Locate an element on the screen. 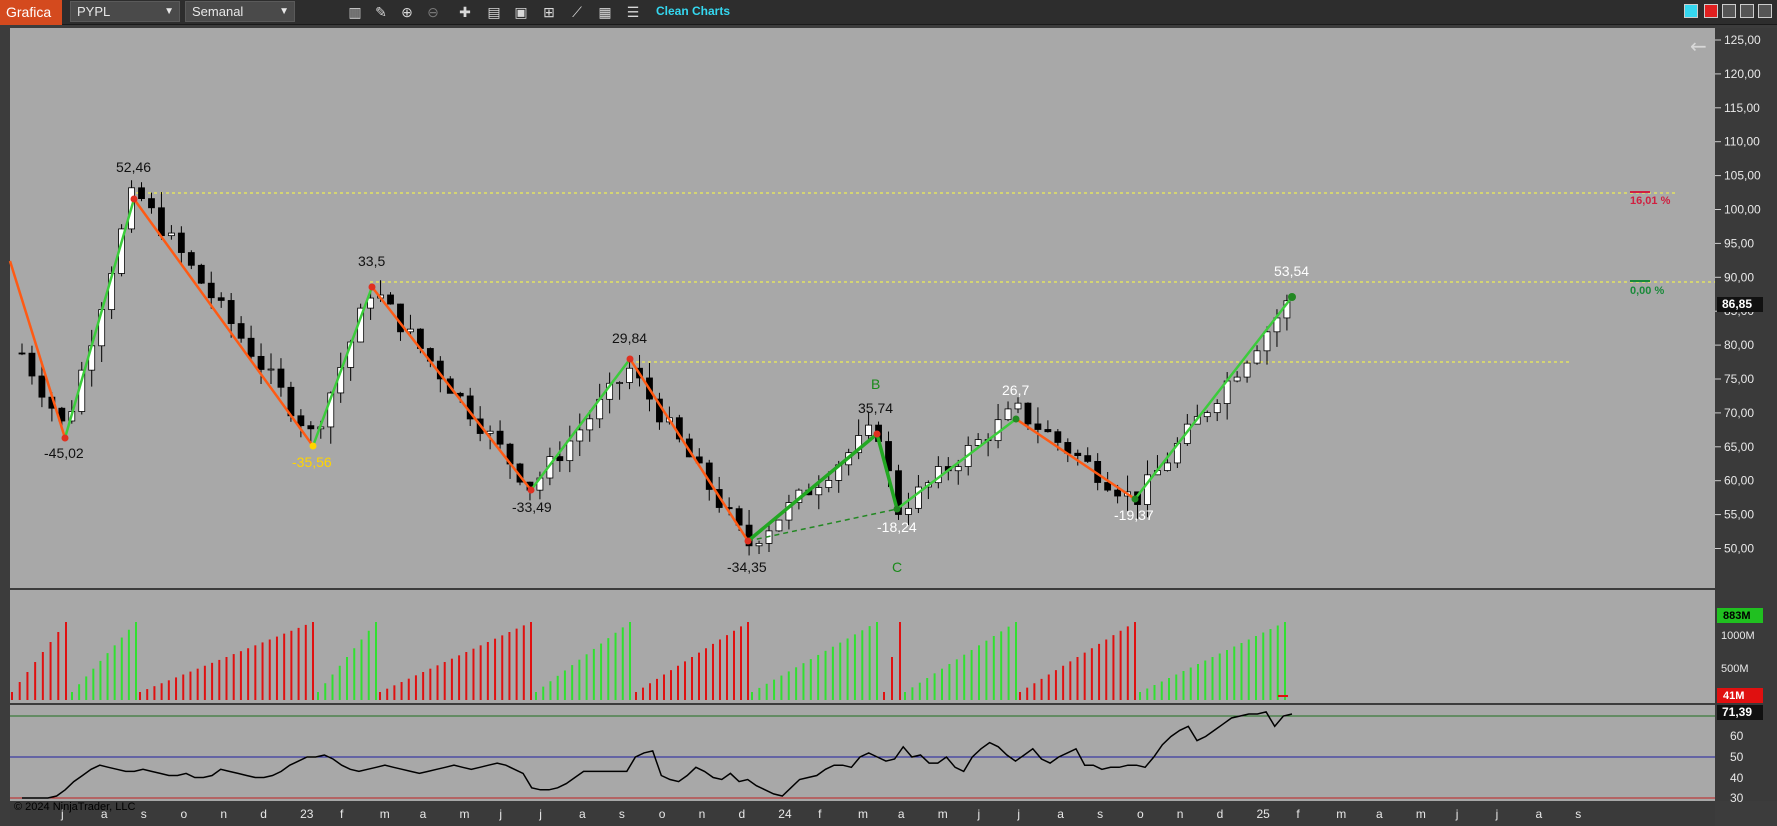 The height and width of the screenshot is (826, 1777). pencil-icon: ✎ is located at coordinates (381, 12).